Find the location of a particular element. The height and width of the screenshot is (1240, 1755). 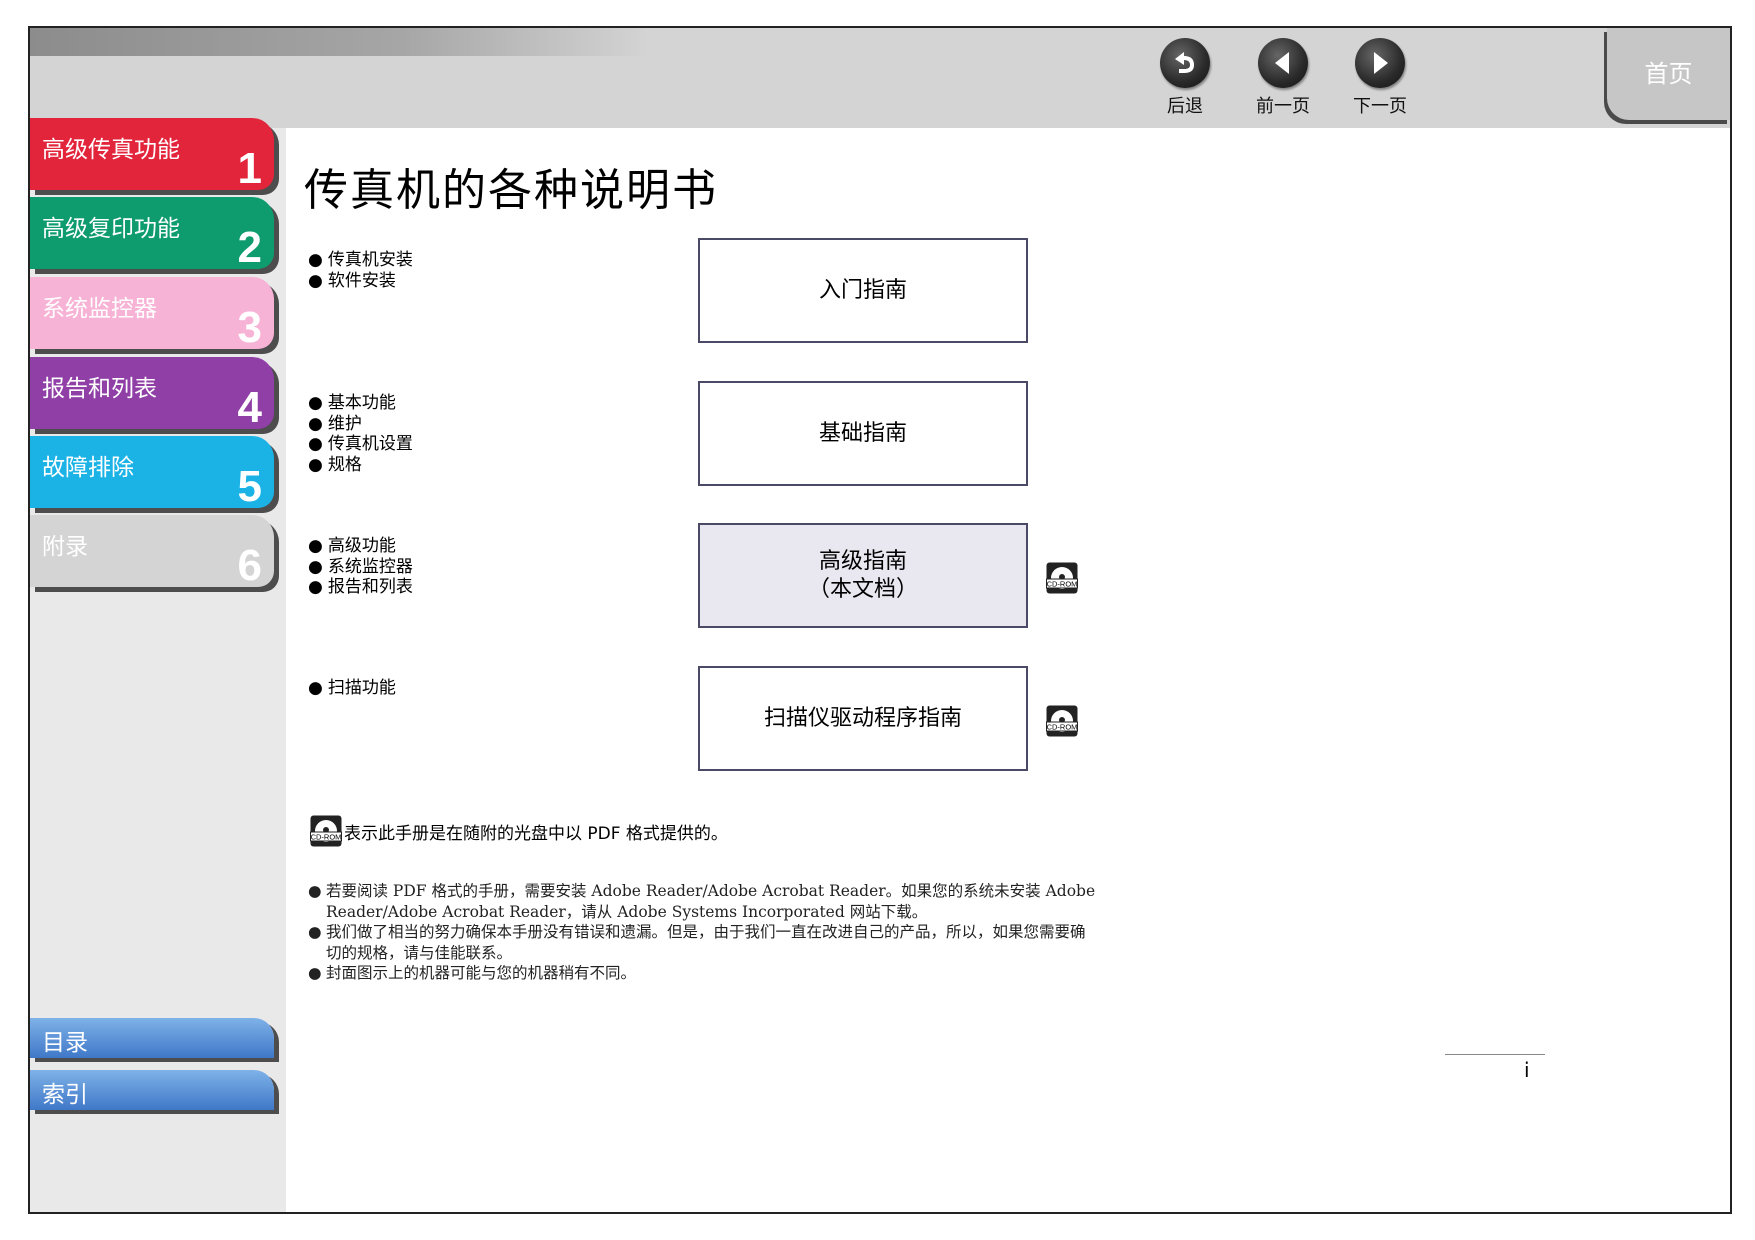

guide-topic-list-4: 扫描功能 is located at coordinates (352, 688).